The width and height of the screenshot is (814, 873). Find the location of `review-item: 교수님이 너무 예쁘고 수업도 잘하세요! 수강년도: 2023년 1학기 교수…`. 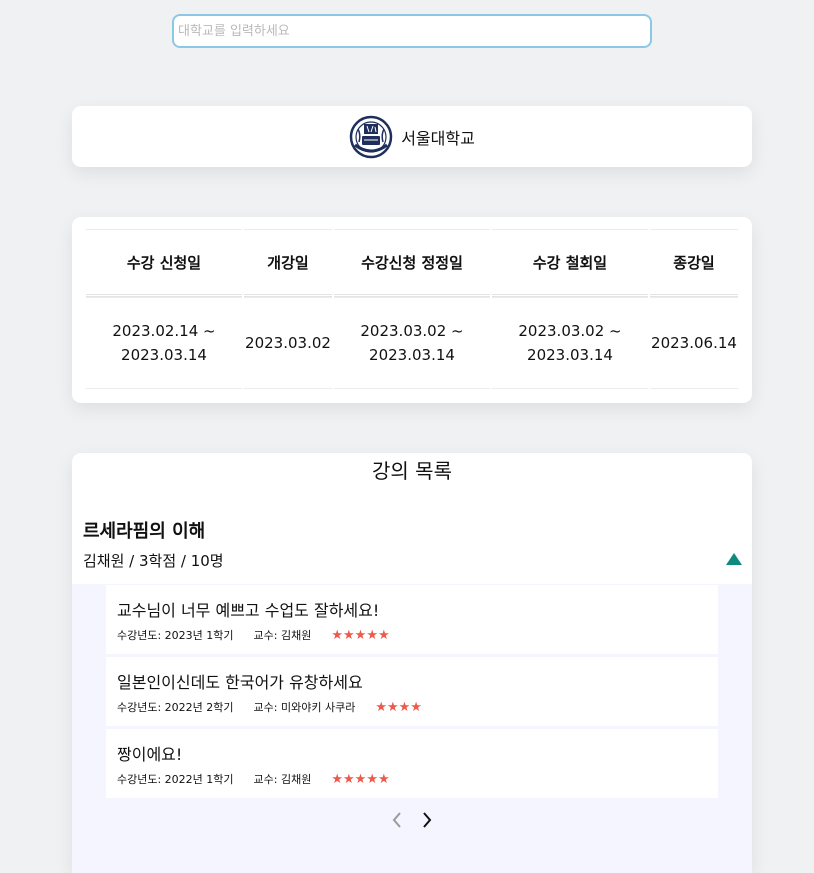

review-item: 교수님이 너무 예쁘고 수업도 잘하세요! 수강년도: 2023년 1학기 교수… is located at coordinates (412, 619).